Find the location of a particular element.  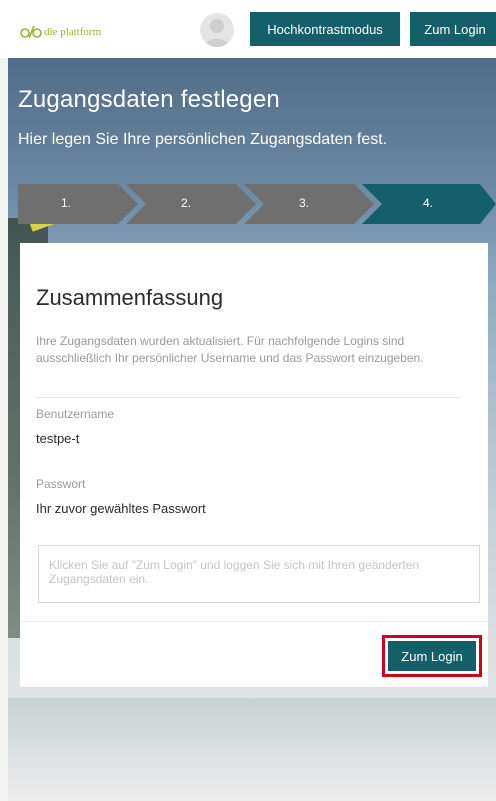

login-button: Zum Login is located at coordinates (432, 656).